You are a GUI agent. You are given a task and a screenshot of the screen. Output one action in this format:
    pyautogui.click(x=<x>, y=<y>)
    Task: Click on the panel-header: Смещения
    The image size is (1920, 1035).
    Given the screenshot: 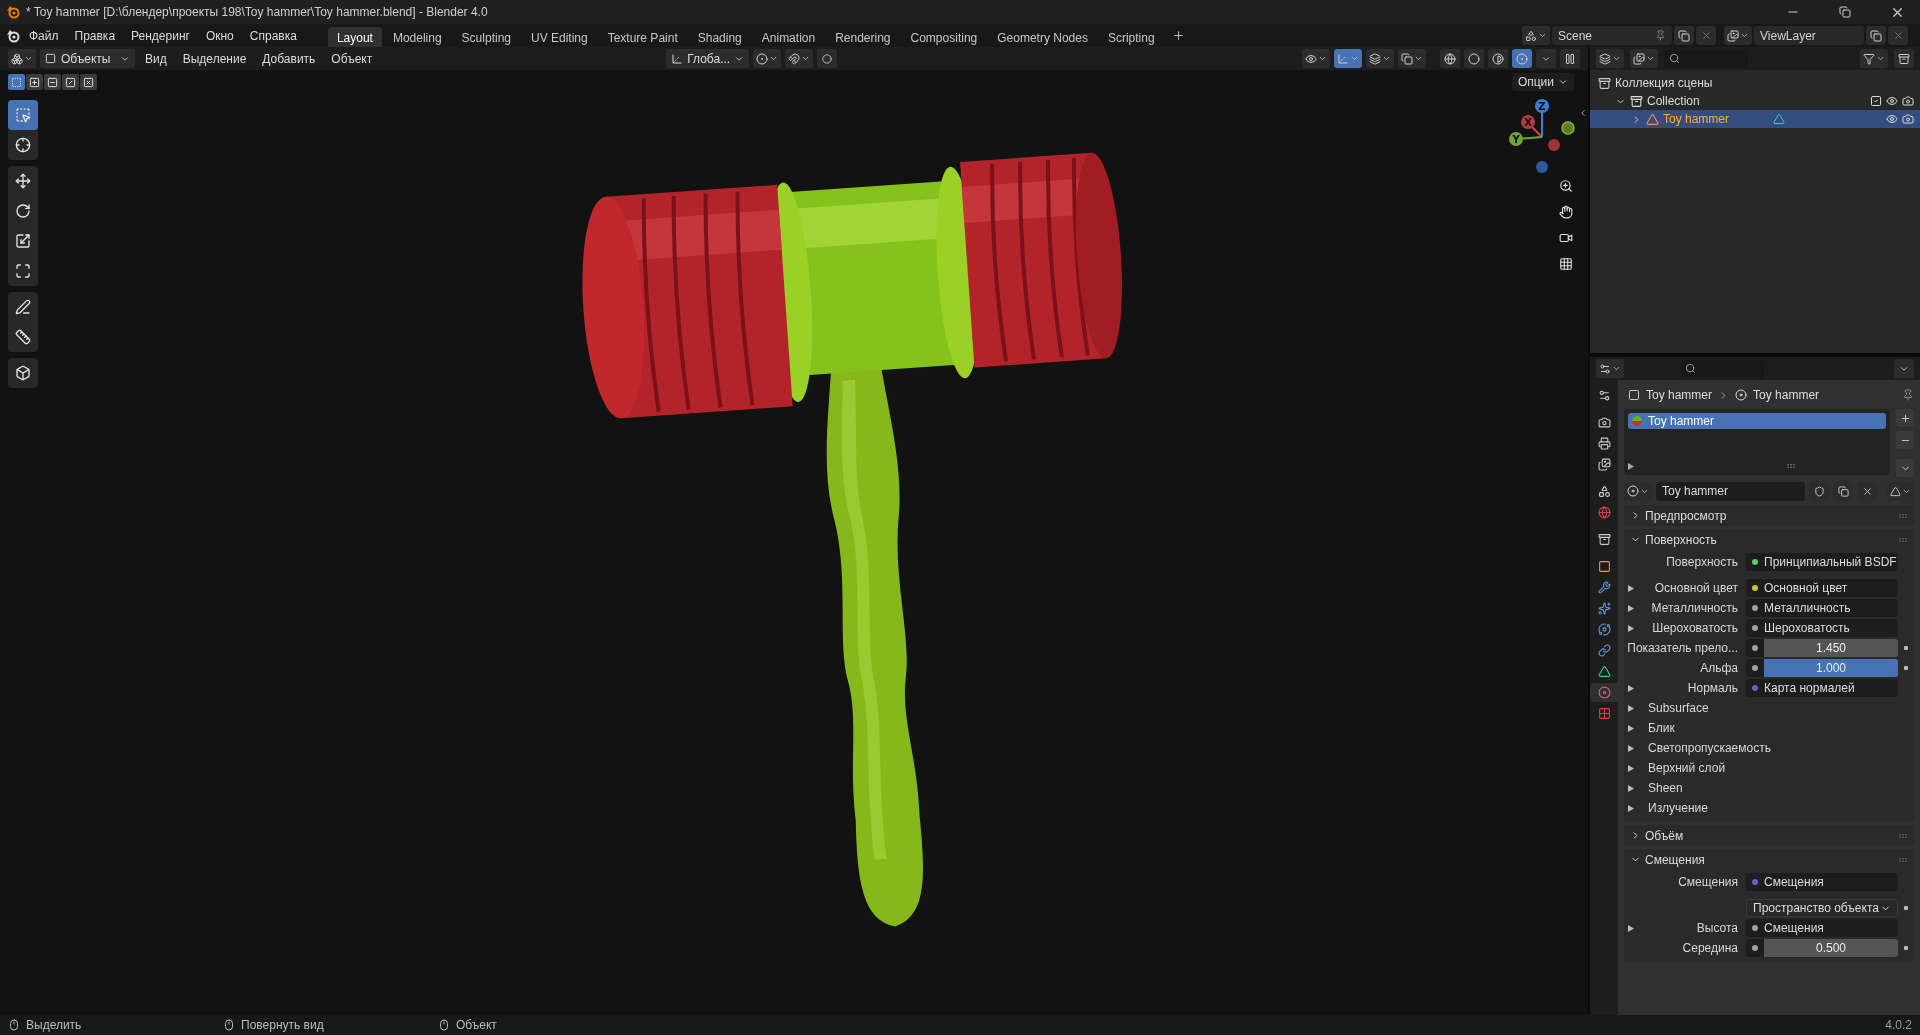 What is the action you would take?
    pyautogui.click(x=1769, y=859)
    